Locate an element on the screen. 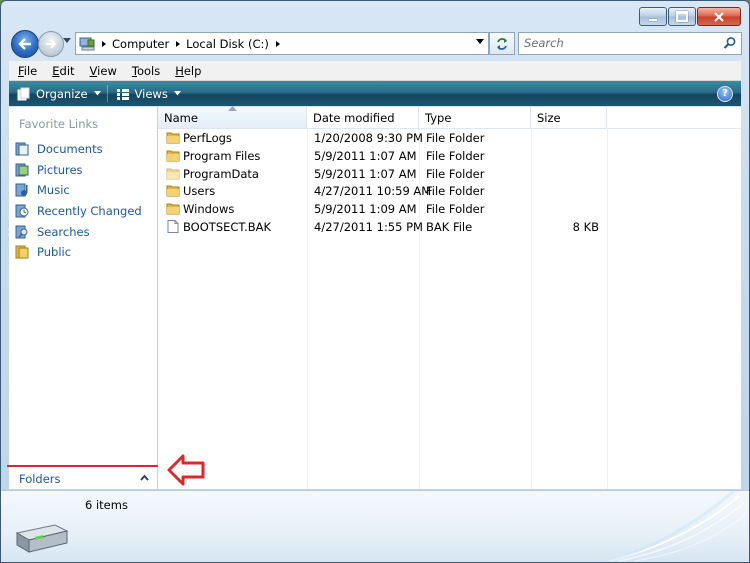 The image size is (750, 563). favorite-link-public: Public is located at coordinates (78, 252).